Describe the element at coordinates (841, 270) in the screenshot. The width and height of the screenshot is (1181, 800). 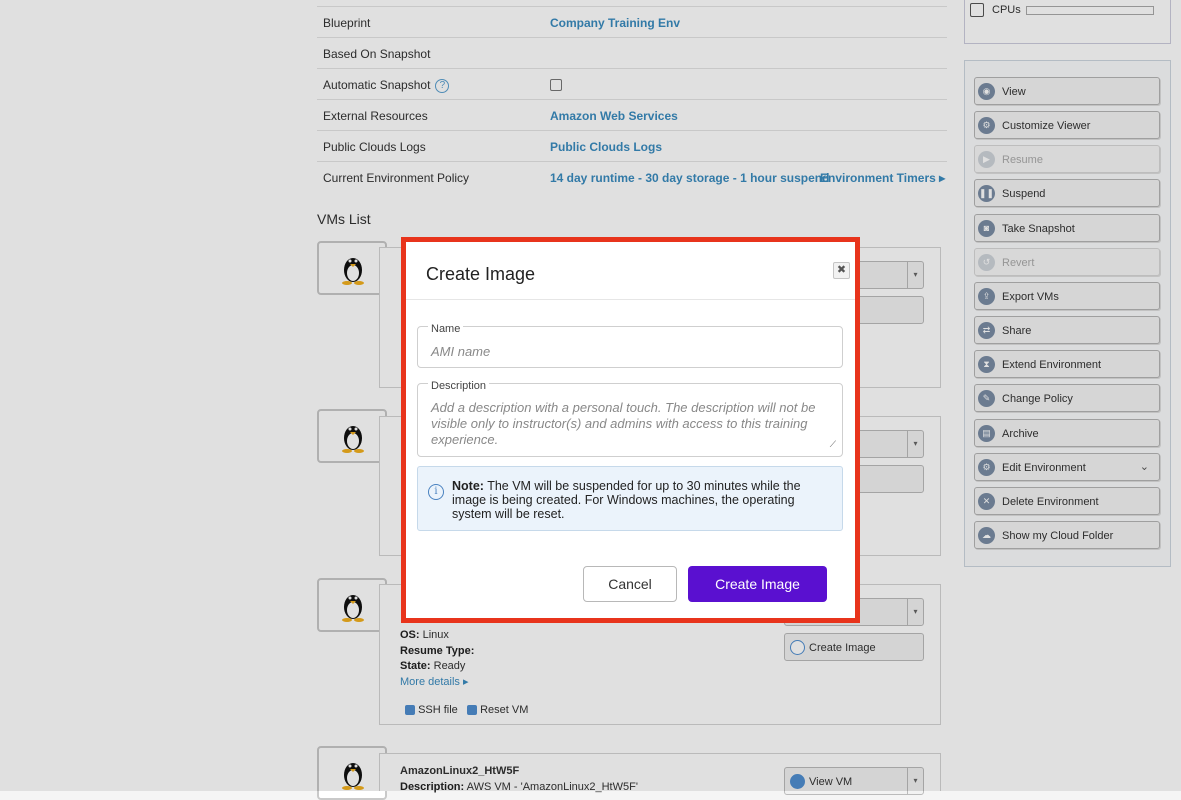
I see `close-icon: ✖` at that location.